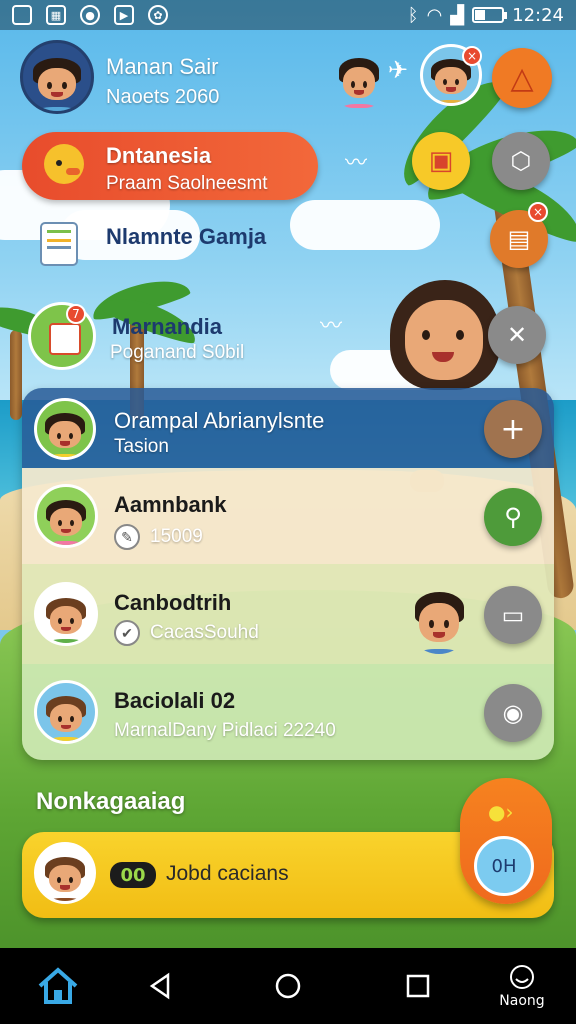  I want to click on episode-tag: 00, so click(133, 875).